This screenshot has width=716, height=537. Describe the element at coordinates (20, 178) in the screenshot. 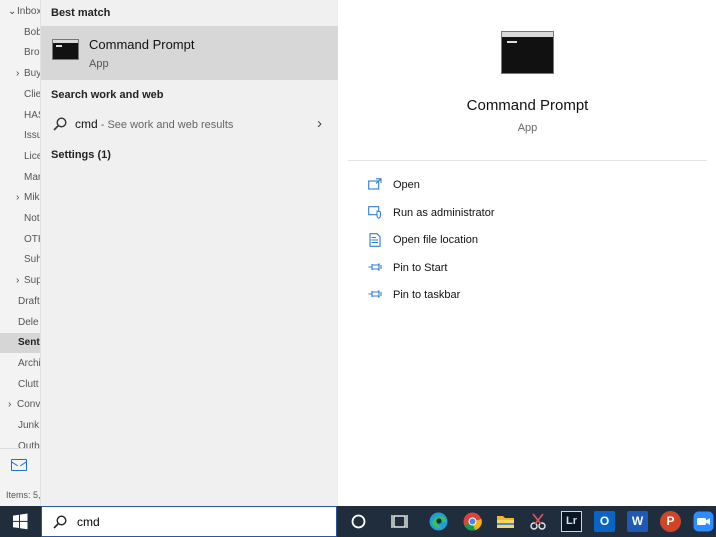

I see `outlook-folder-item: Mar` at that location.